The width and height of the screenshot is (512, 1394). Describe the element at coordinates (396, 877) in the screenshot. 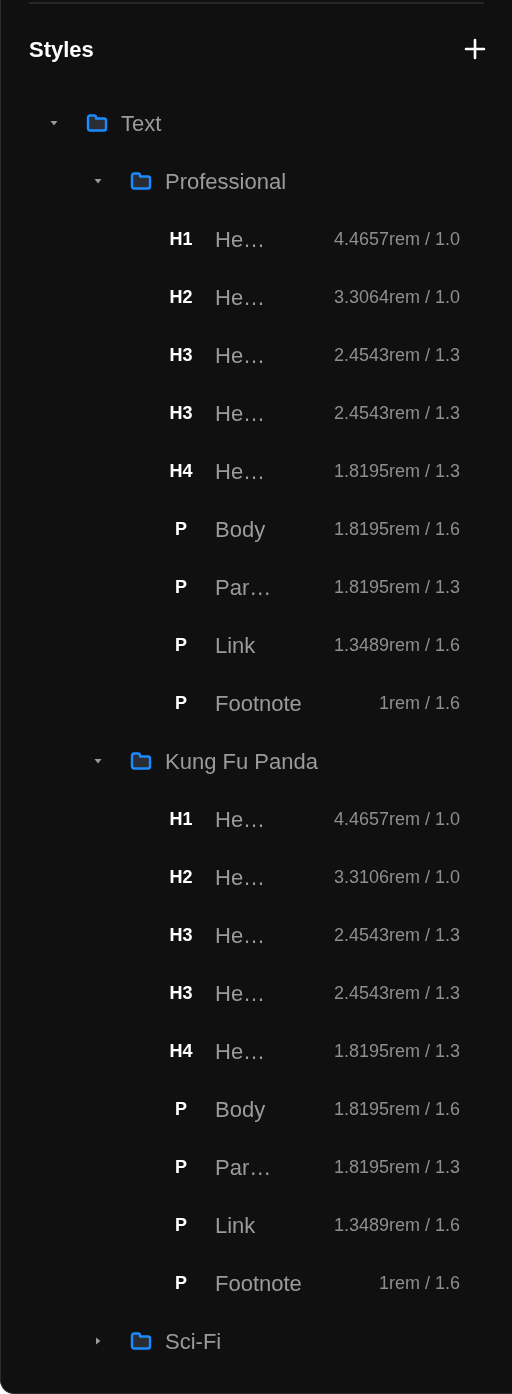

I see `style-size: 3.3106rem / 1.0` at that location.